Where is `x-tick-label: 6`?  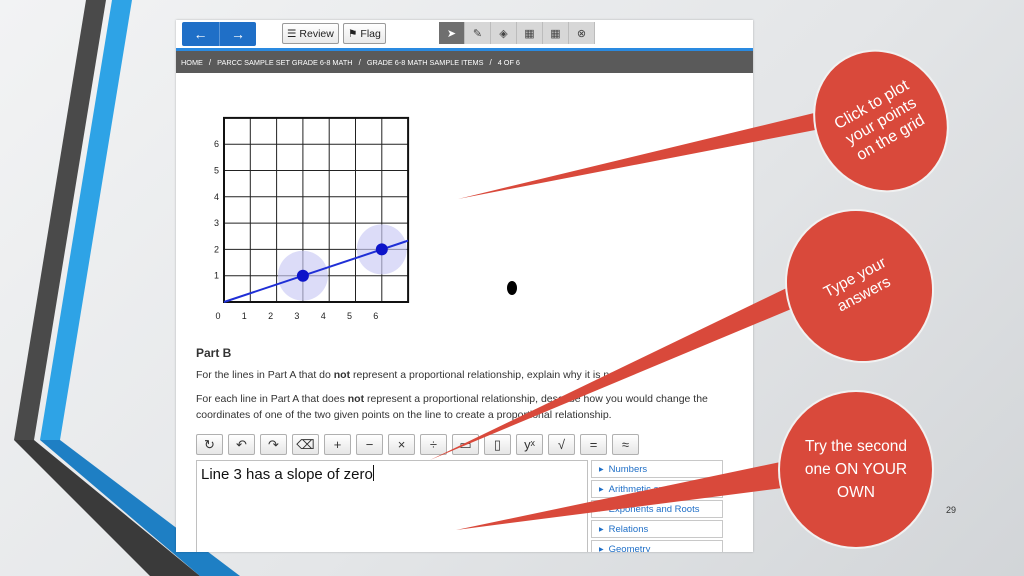 x-tick-label: 6 is located at coordinates (375, 316).